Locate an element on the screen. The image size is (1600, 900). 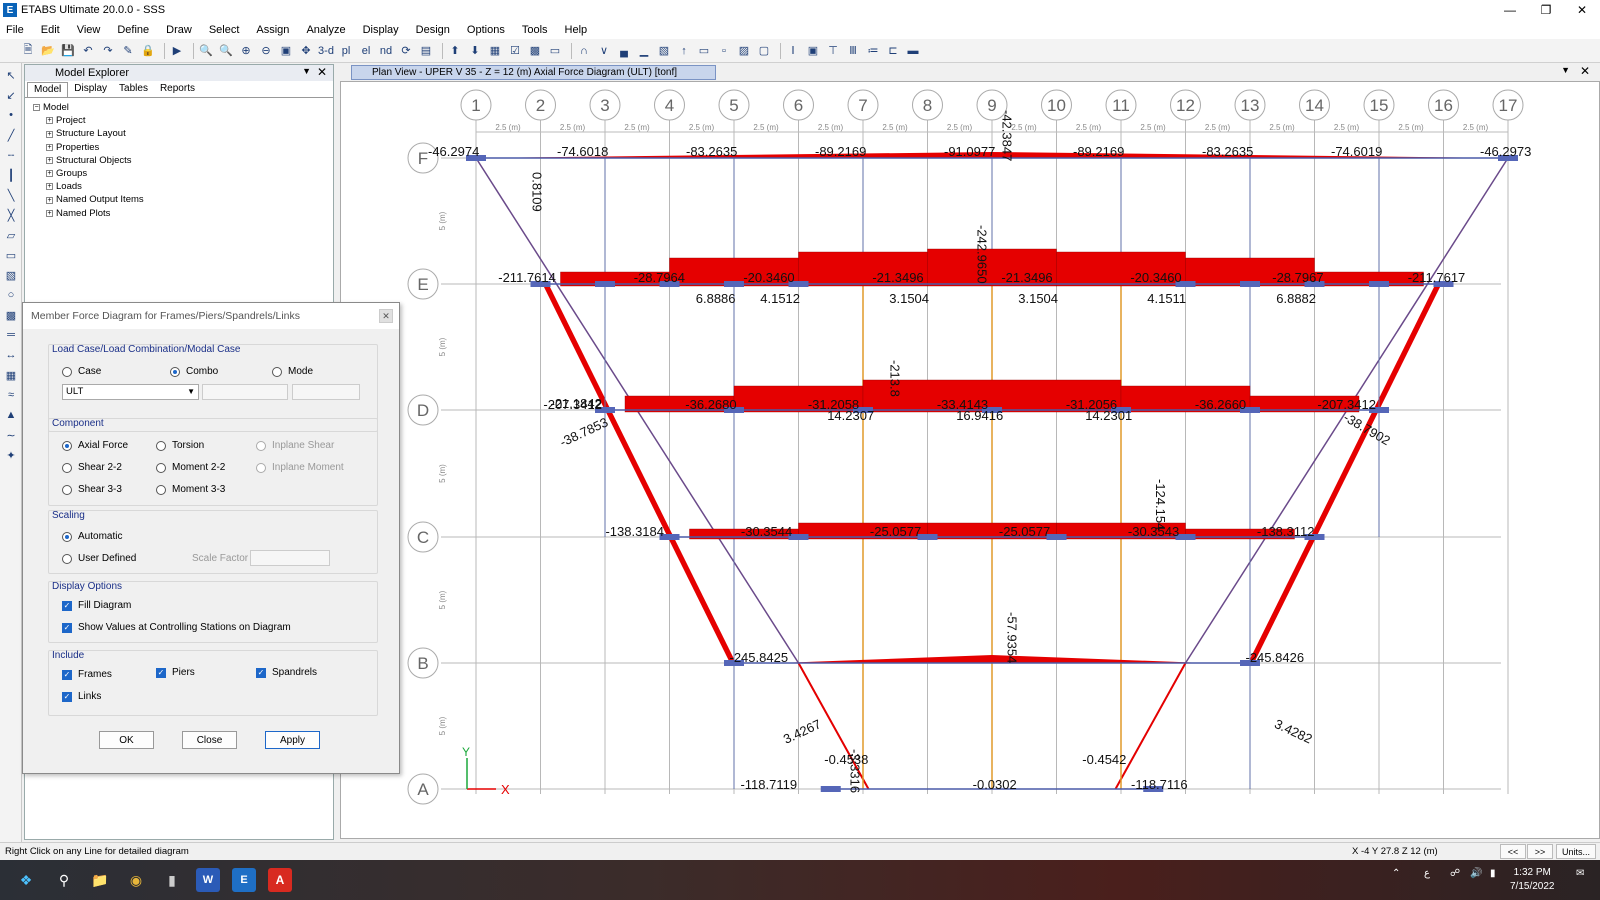
minimize-icon: — is located at coordinates (1510, 10).